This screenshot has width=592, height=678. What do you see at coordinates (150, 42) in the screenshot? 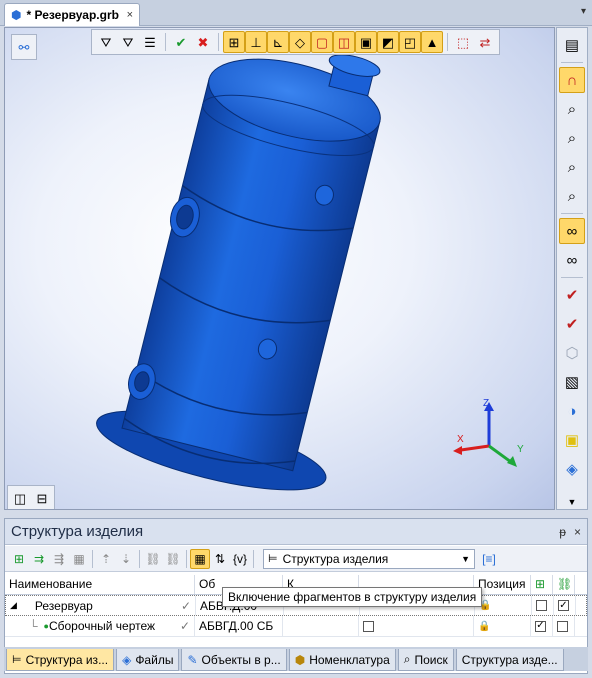
I see `filter-list-icon: ☰` at bounding box center [150, 42].